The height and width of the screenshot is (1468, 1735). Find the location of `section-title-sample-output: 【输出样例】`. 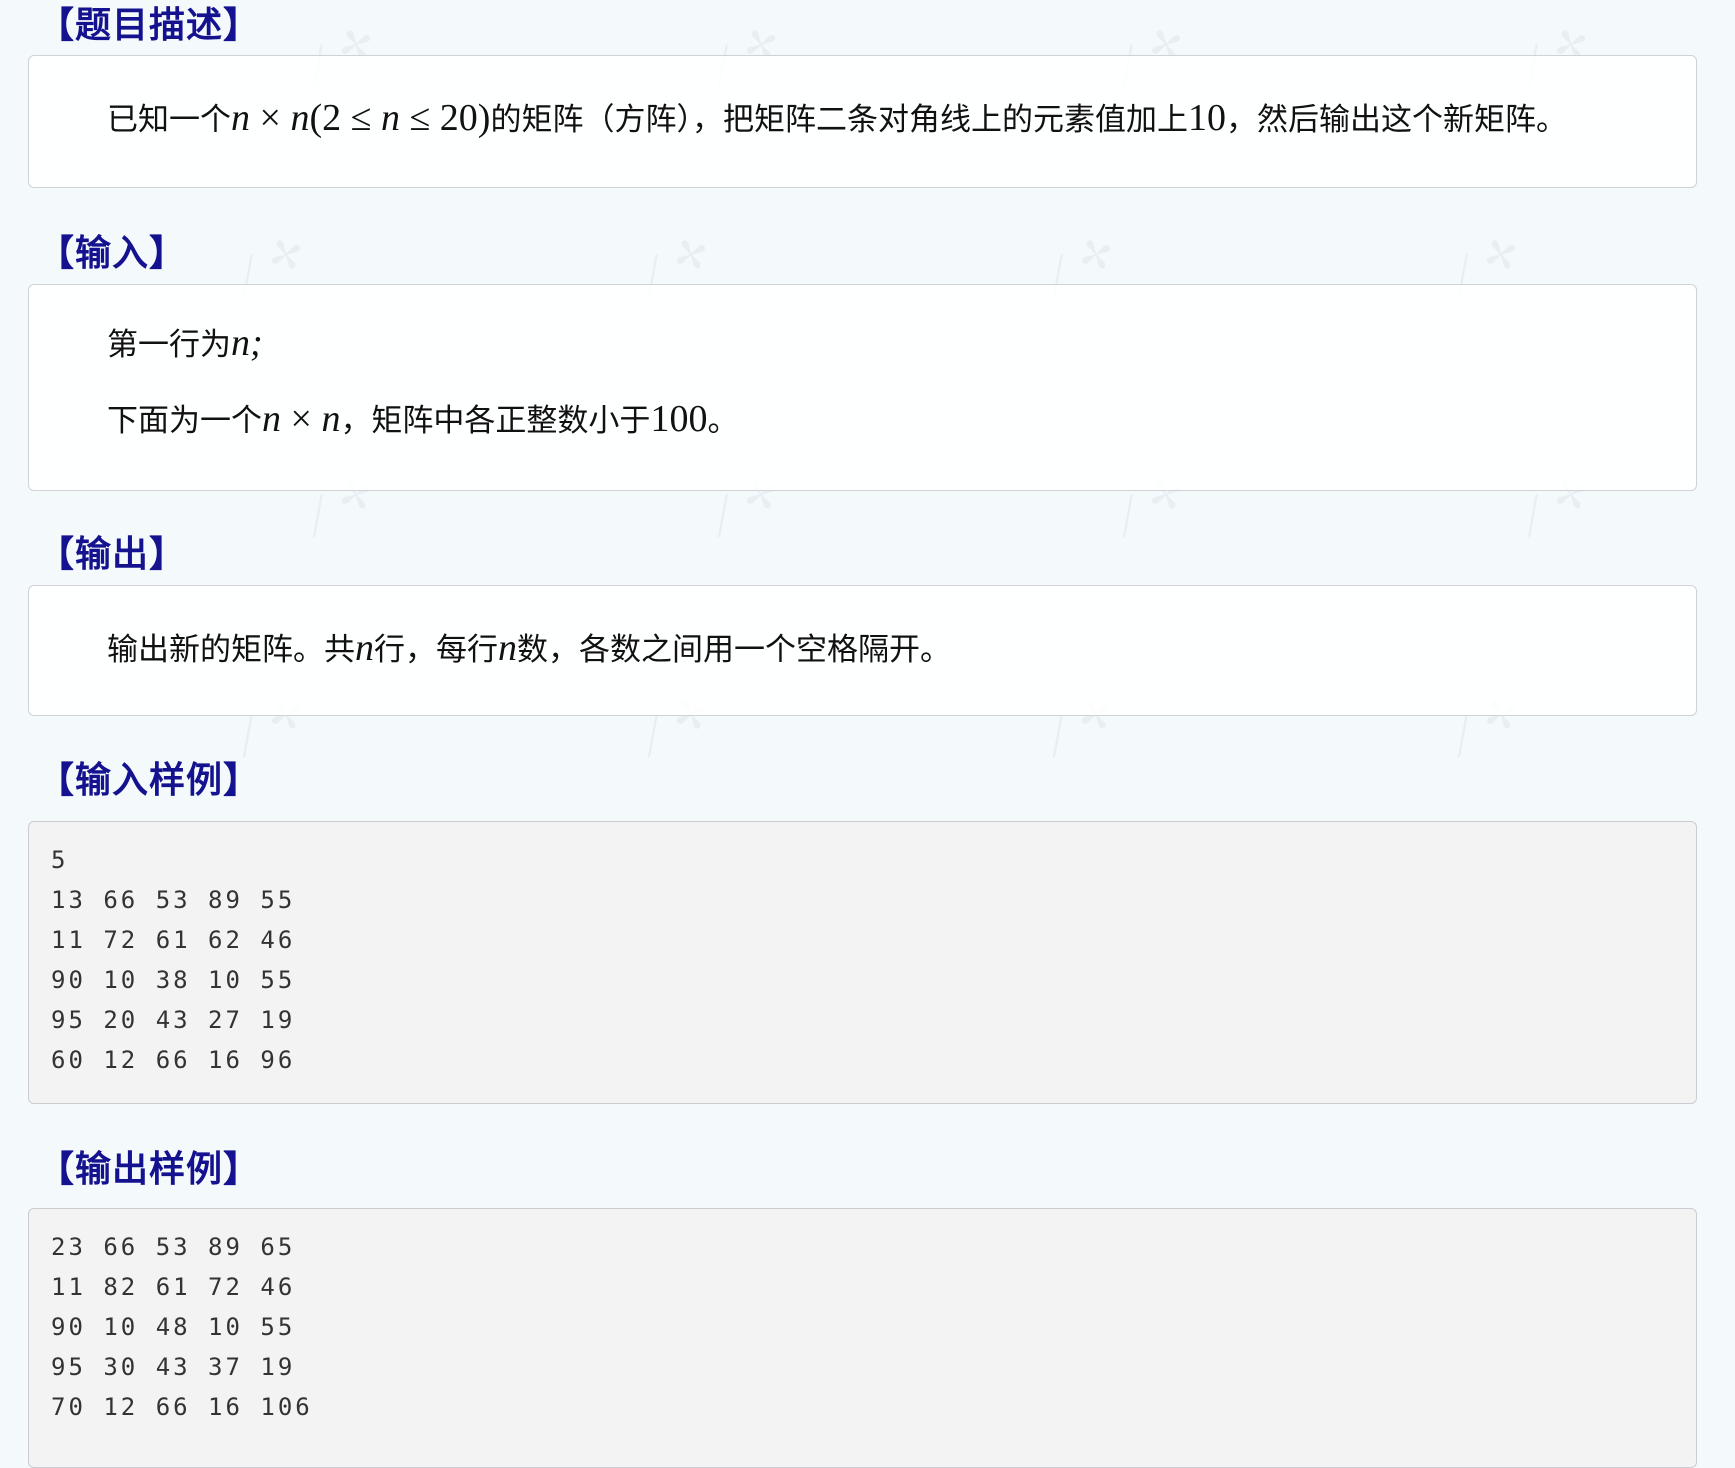

section-title-sample-output: 【输出样例】 is located at coordinates (149, 1169).